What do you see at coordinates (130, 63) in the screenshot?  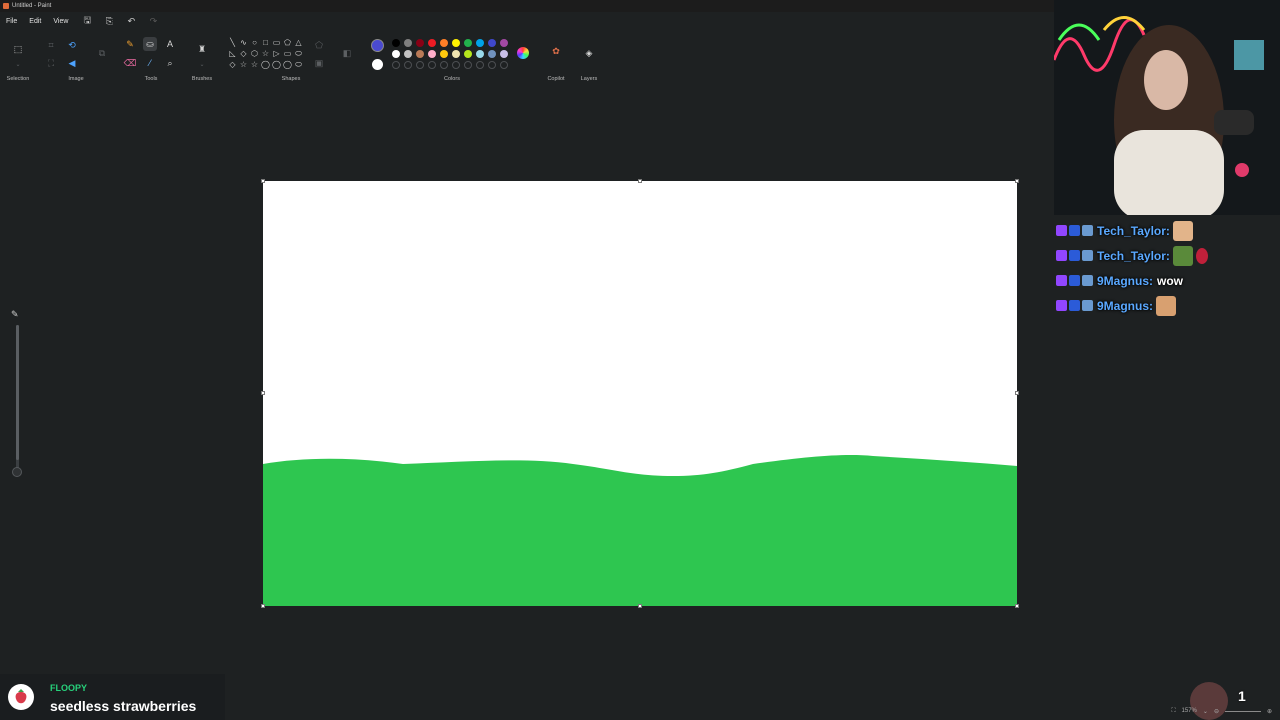 I see `eraser-icon: ⌫` at bounding box center [130, 63].